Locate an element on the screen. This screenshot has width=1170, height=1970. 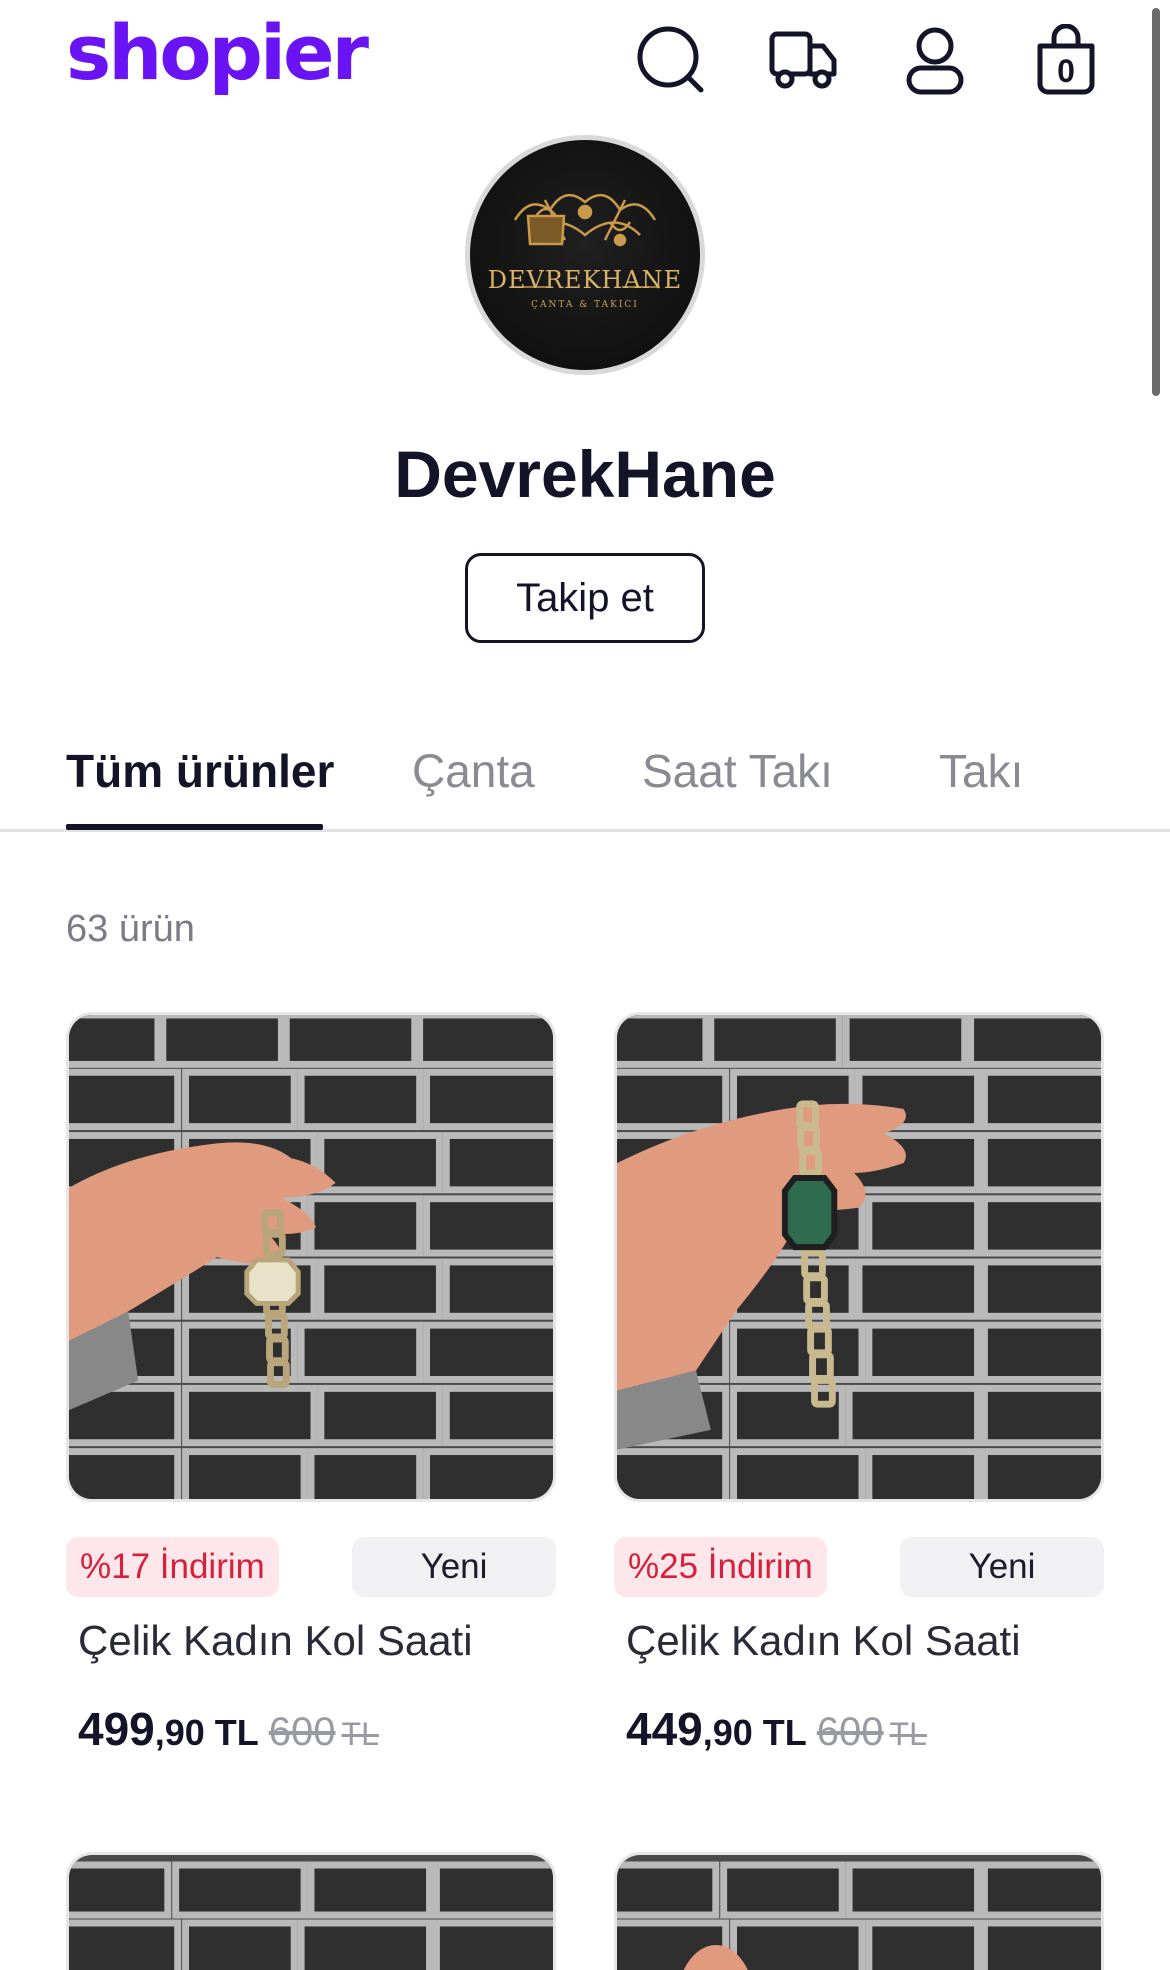
tab-taki: Takı is located at coordinates (981, 771).